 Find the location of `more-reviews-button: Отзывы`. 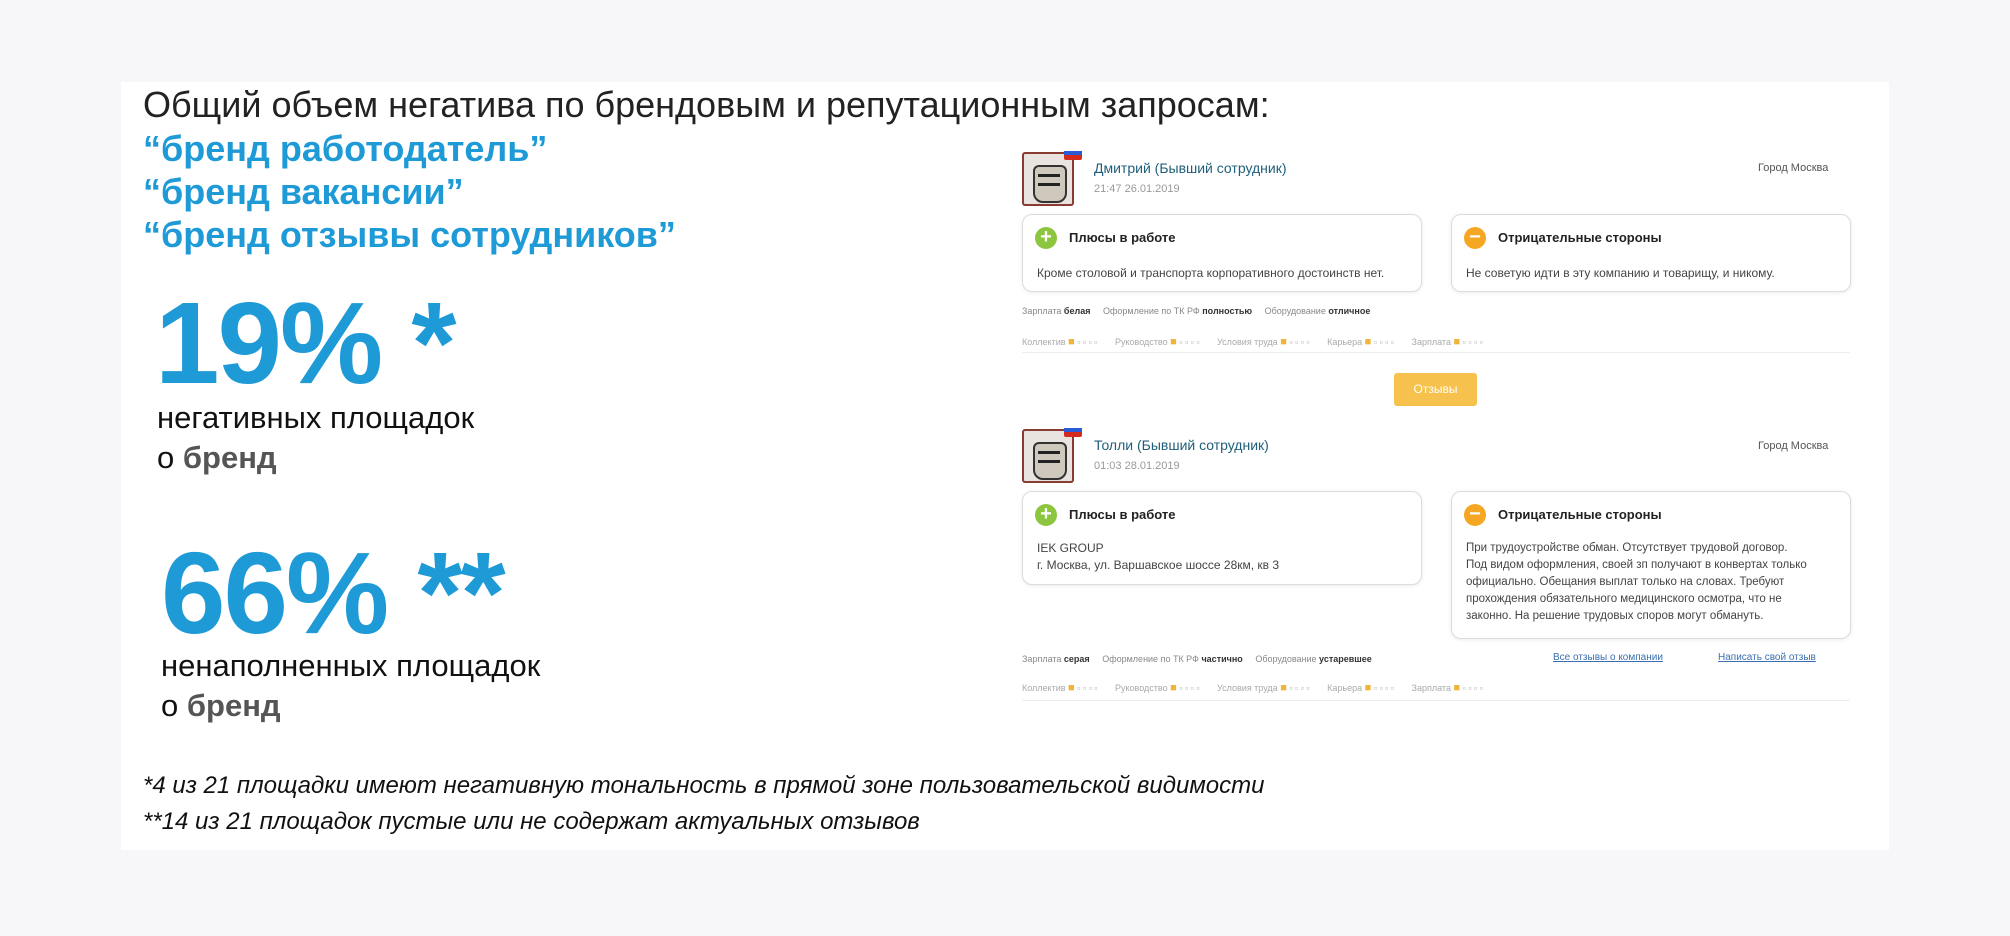

more-reviews-button: Отзывы is located at coordinates (1435, 389).